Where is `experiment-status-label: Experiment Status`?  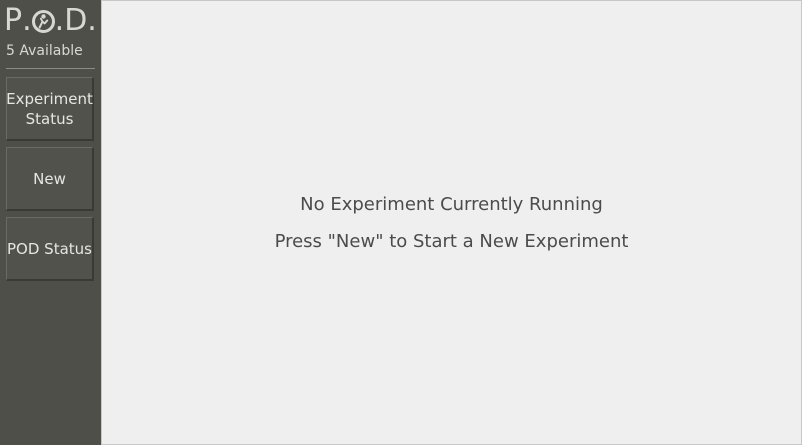 experiment-status-label: Experiment Status is located at coordinates (49, 109).